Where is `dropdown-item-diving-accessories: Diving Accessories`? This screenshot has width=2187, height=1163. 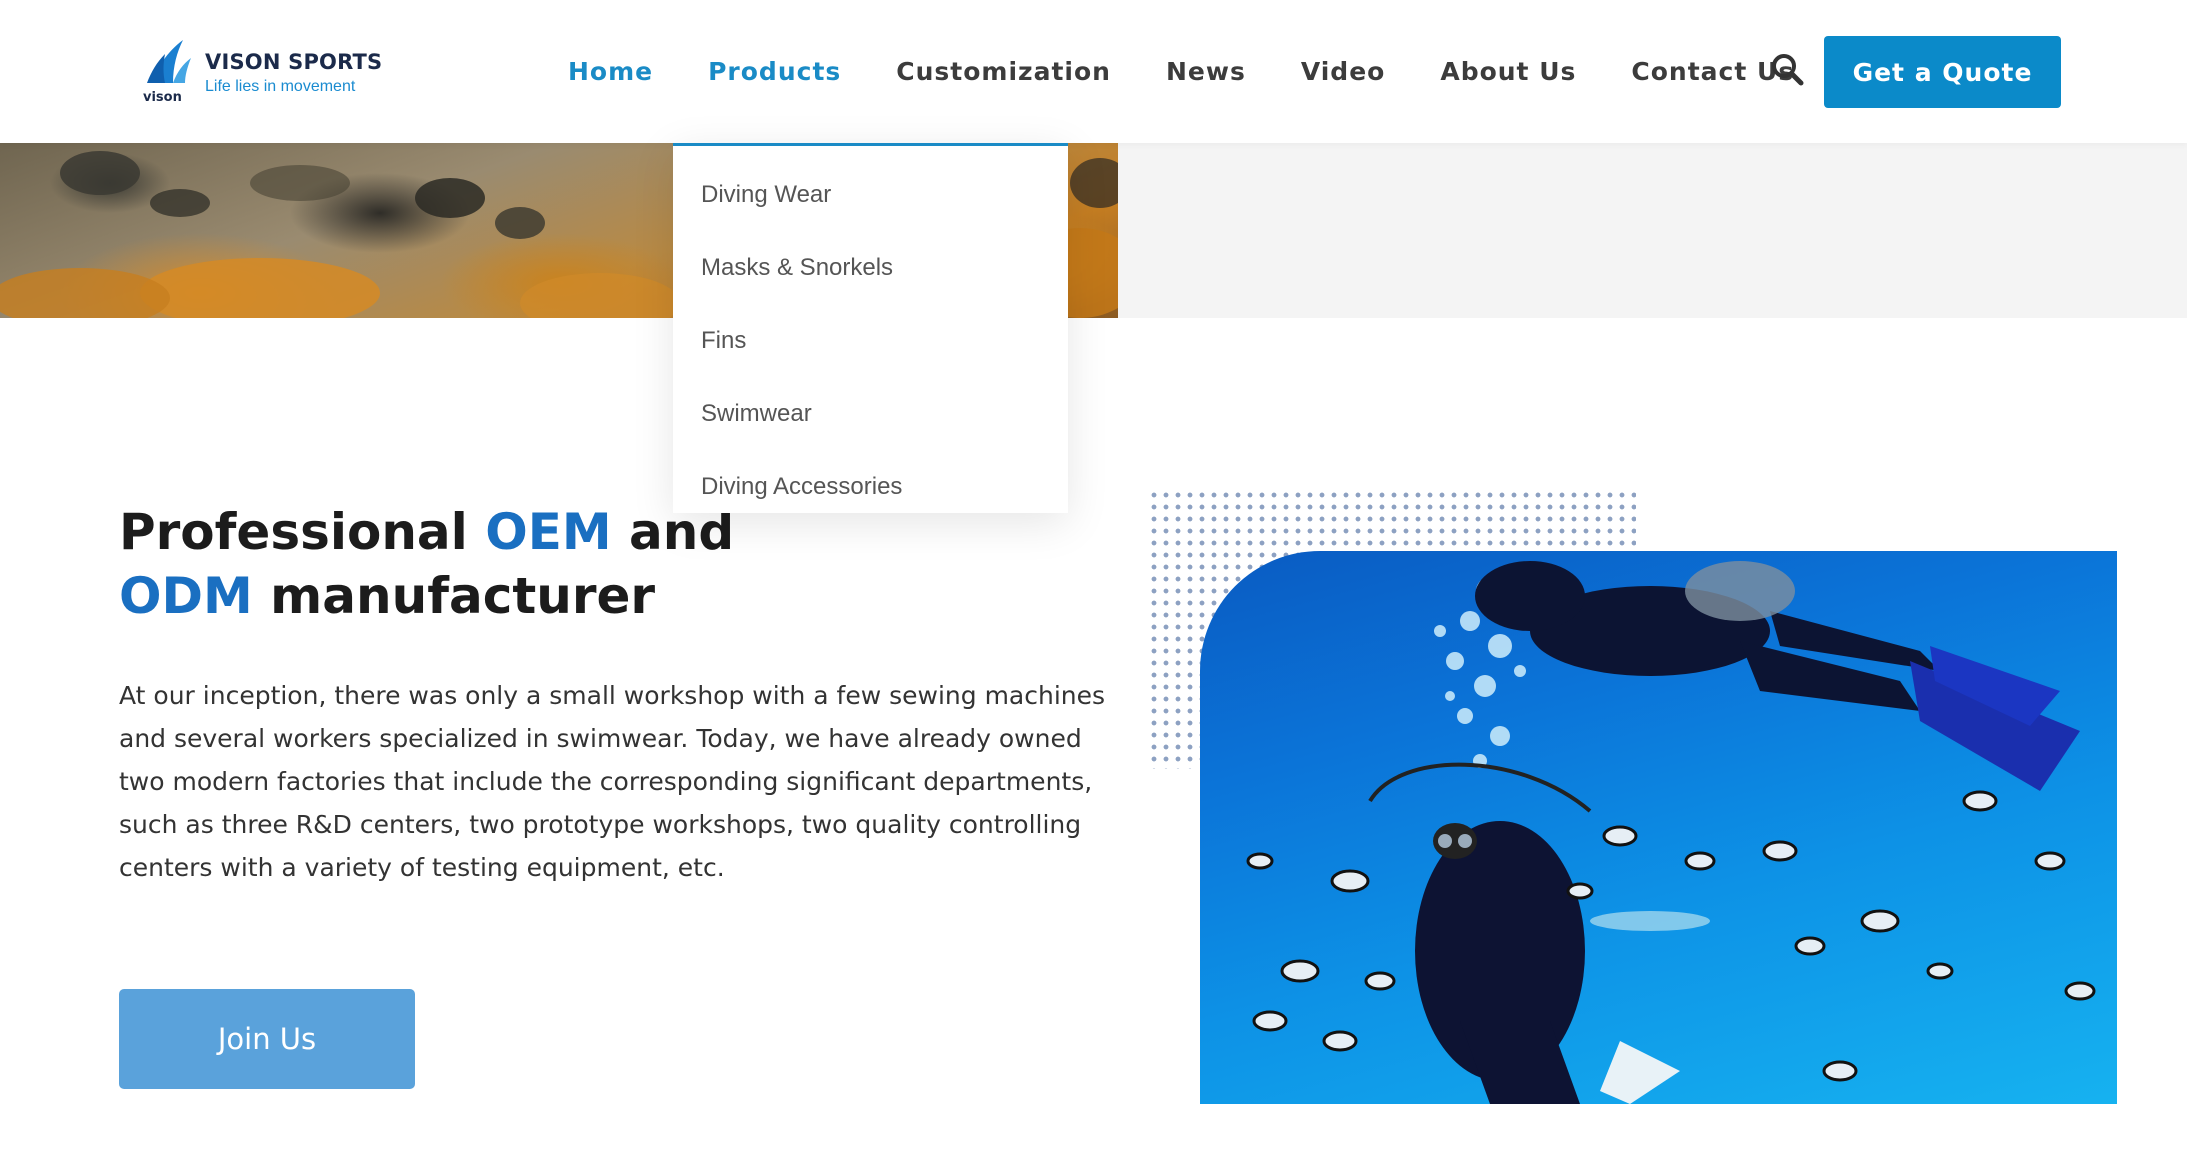
dropdown-item-diving-accessories: Diving Accessories is located at coordinates (870, 486).